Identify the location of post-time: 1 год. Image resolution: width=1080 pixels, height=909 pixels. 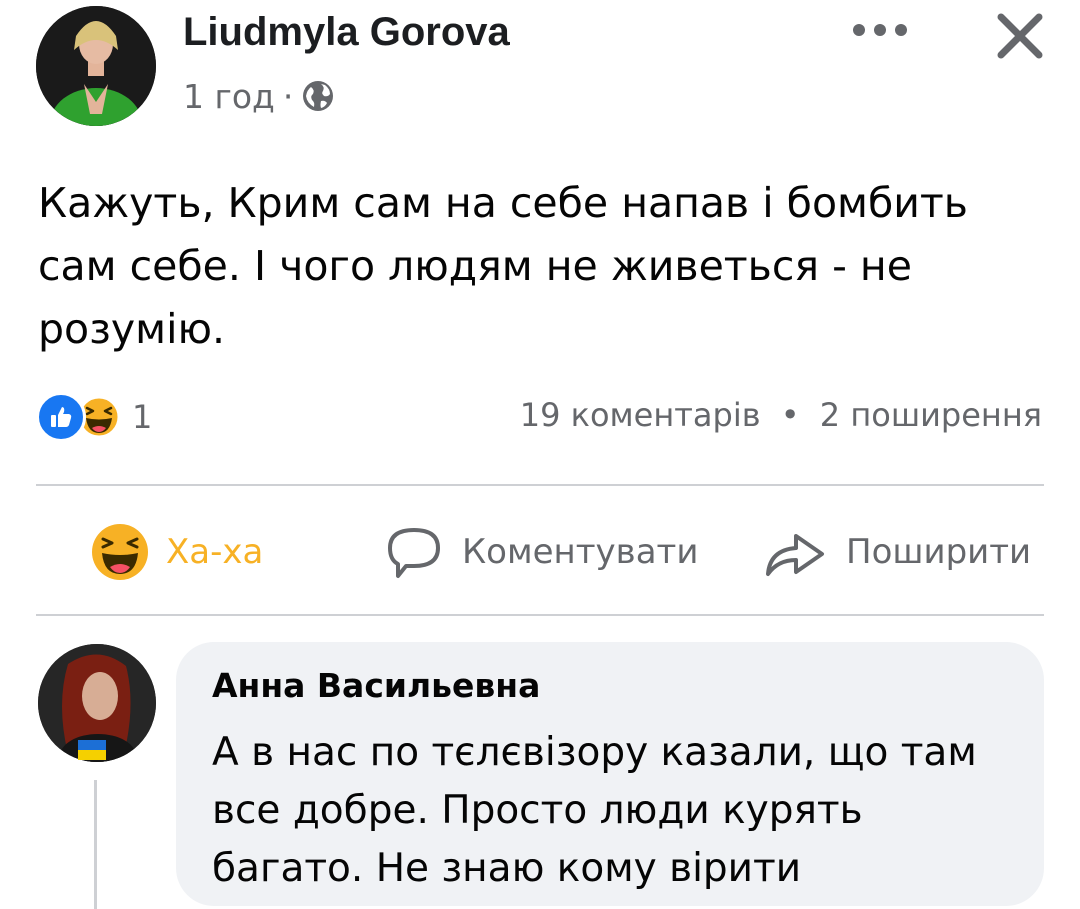
(229, 96).